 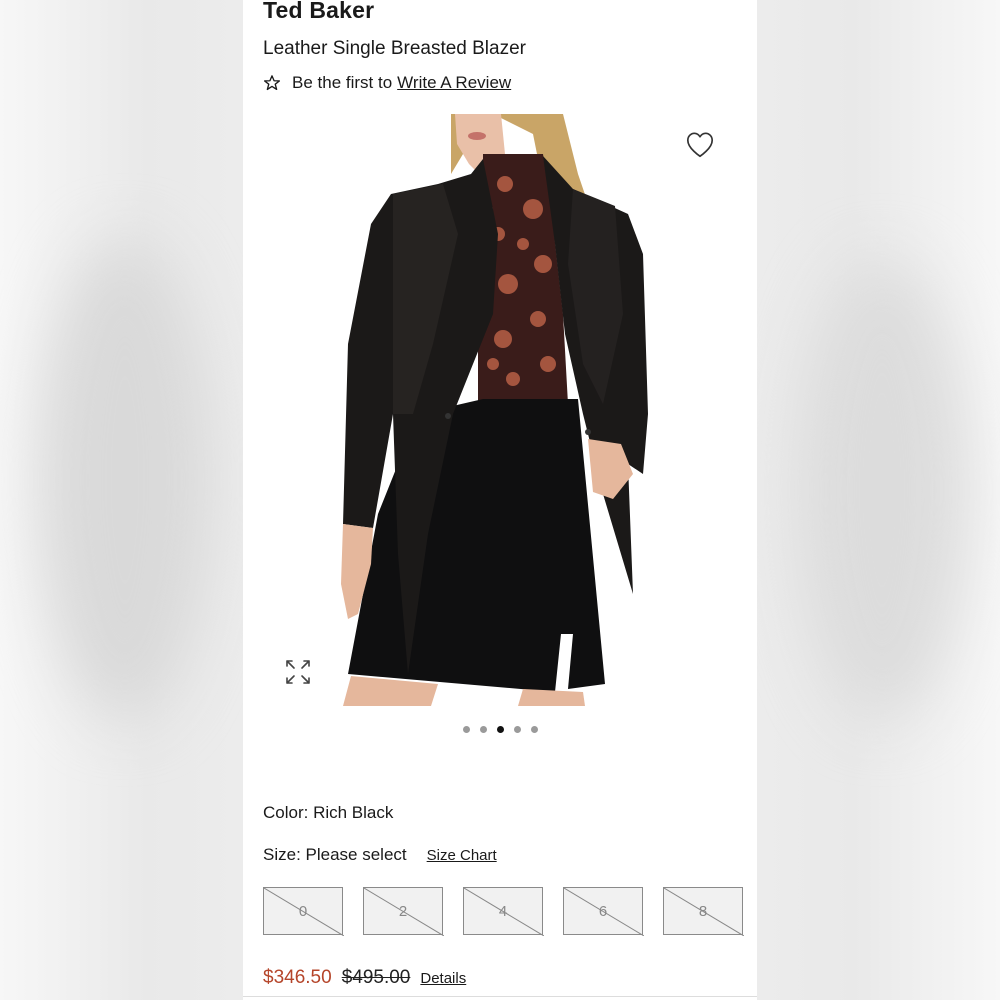 What do you see at coordinates (335, 854) in the screenshot?
I see `size-label: Size: Please select` at bounding box center [335, 854].